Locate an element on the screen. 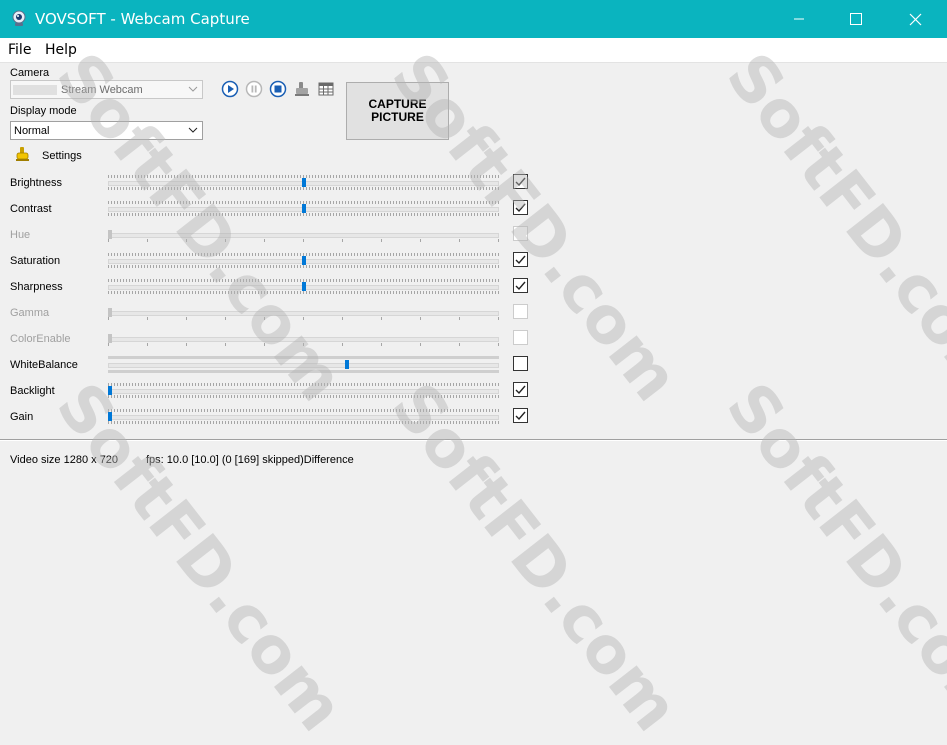 Image resolution: width=947 pixels, height=745 pixels. capture-picture-button: CAPTURE PICTURE is located at coordinates (397, 111).